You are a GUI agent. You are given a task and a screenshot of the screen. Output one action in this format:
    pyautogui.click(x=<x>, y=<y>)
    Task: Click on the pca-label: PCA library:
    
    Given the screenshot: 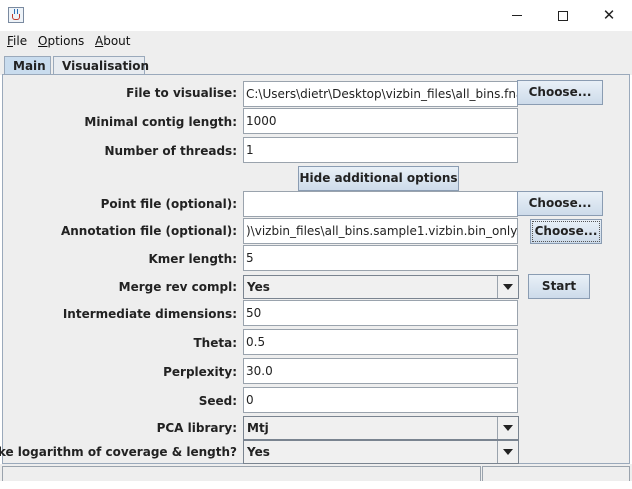 What is the action you would take?
    pyautogui.click(x=196, y=428)
    